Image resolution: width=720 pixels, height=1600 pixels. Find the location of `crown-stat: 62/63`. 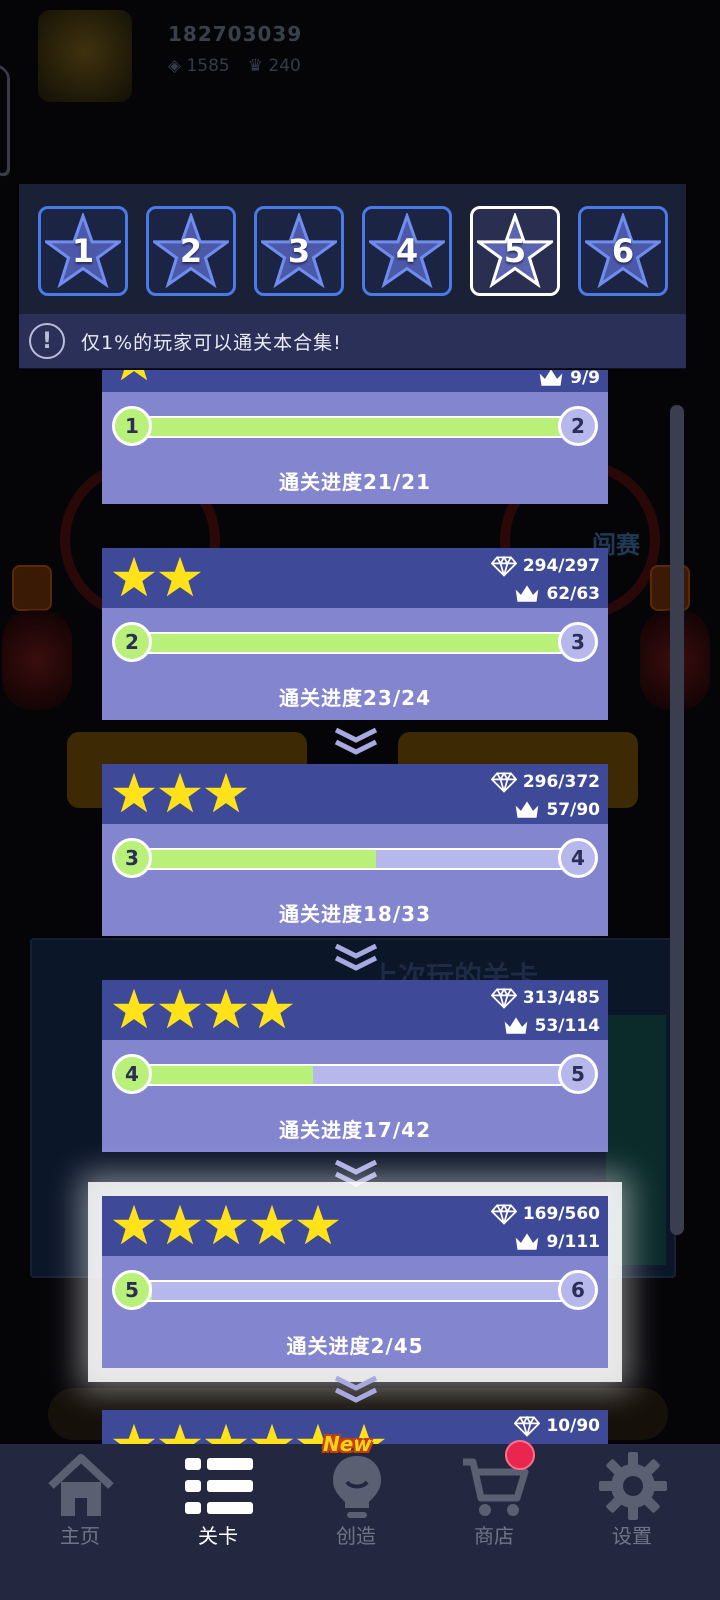

crown-stat: 62/63 is located at coordinates (557, 594).